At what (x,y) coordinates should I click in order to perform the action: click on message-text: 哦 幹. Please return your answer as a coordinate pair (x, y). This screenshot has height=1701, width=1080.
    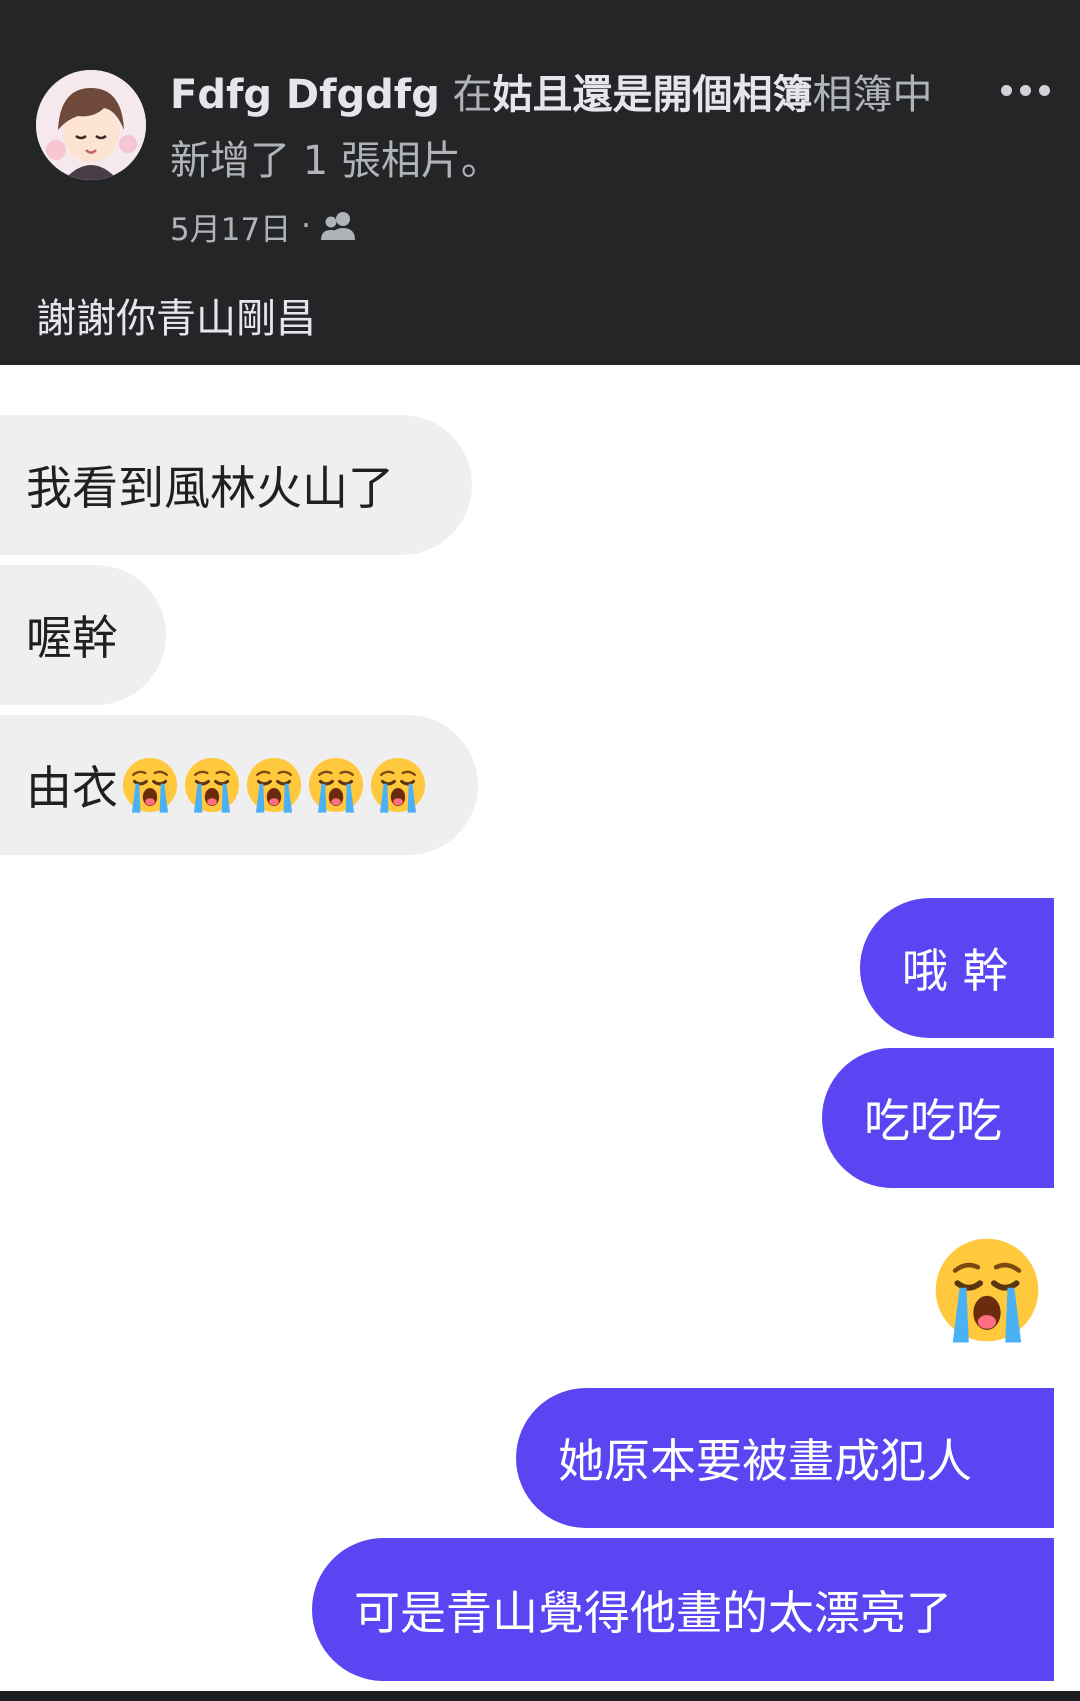
    Looking at the image, I should click on (955, 971).